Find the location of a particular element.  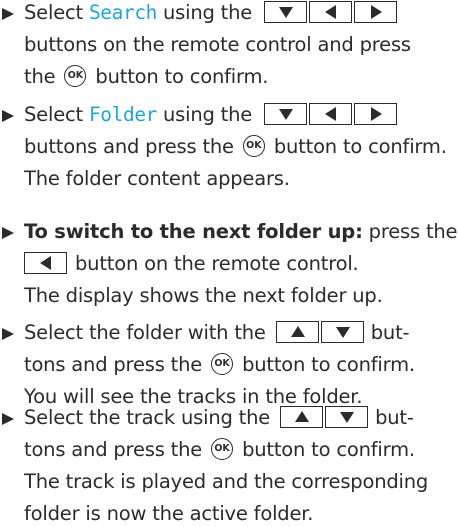

step-4-text: button to confirm. is located at coordinates (328, 364).